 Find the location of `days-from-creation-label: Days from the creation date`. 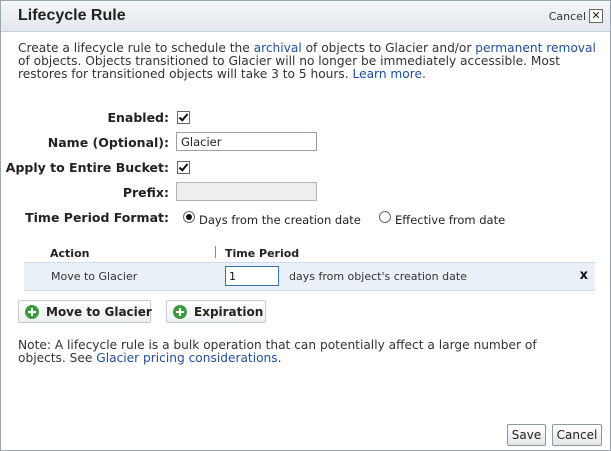

days-from-creation-label: Days from the creation date is located at coordinates (280, 220).